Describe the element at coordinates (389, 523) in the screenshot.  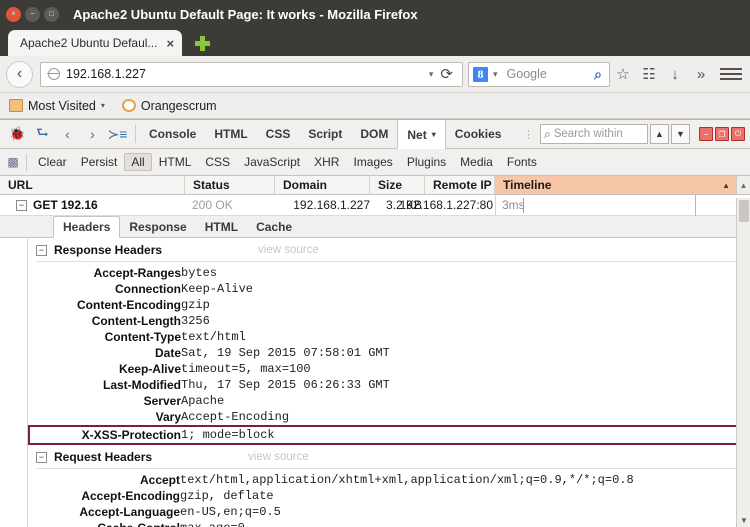
I see `header-row: Cache-Controlmax-age=0` at that location.